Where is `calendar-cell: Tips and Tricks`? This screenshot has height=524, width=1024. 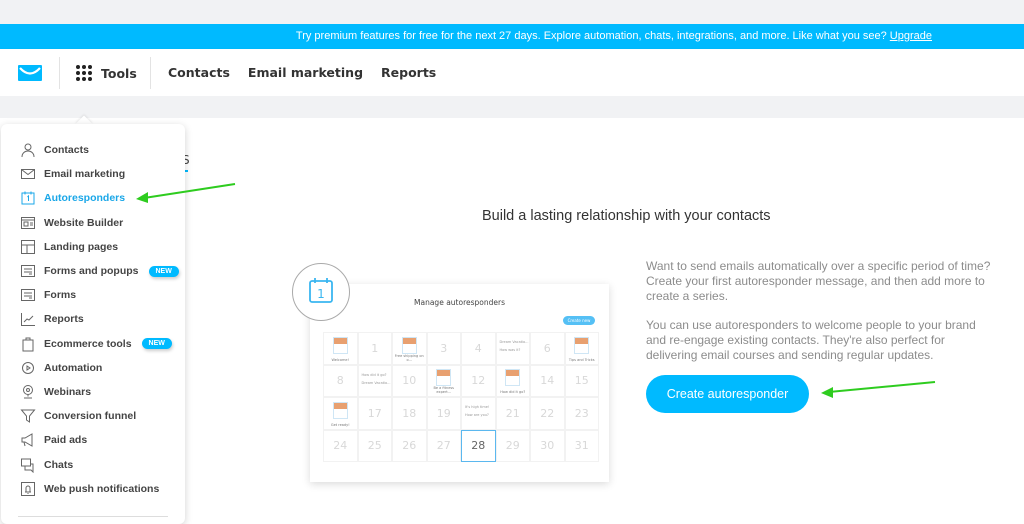
calendar-cell: Tips and Tricks is located at coordinates (581, 348).